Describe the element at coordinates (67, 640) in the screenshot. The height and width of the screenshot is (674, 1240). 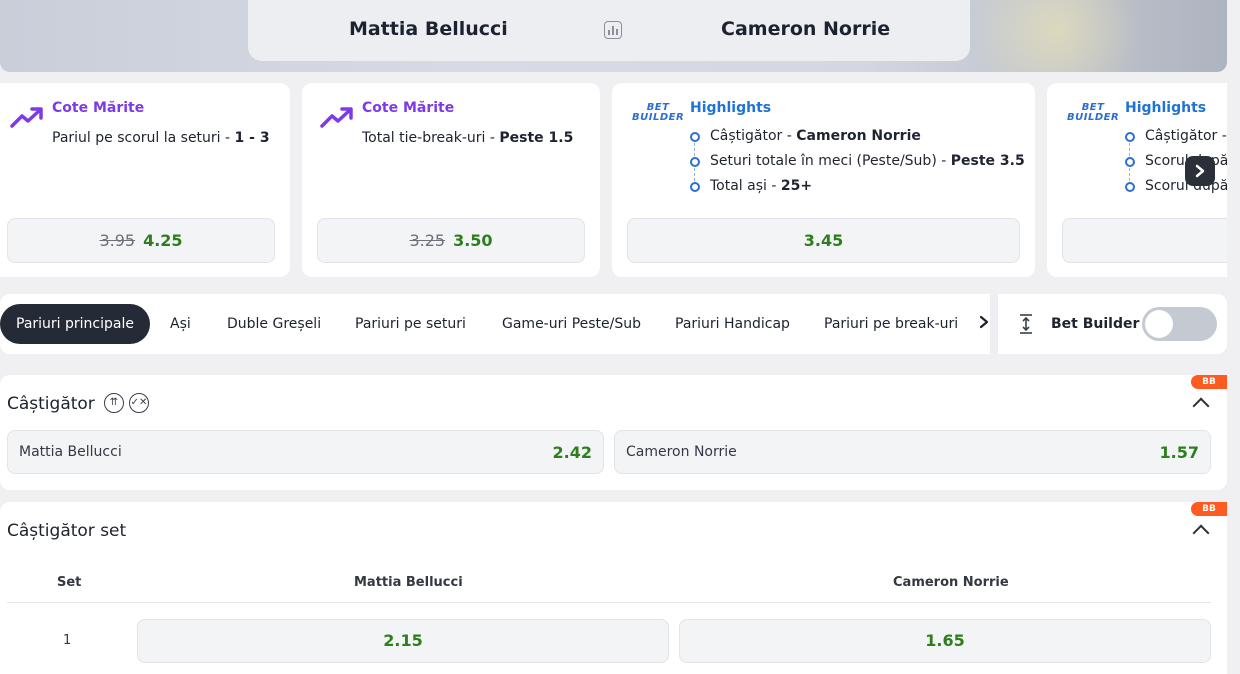
I see `set-number: 1` at that location.